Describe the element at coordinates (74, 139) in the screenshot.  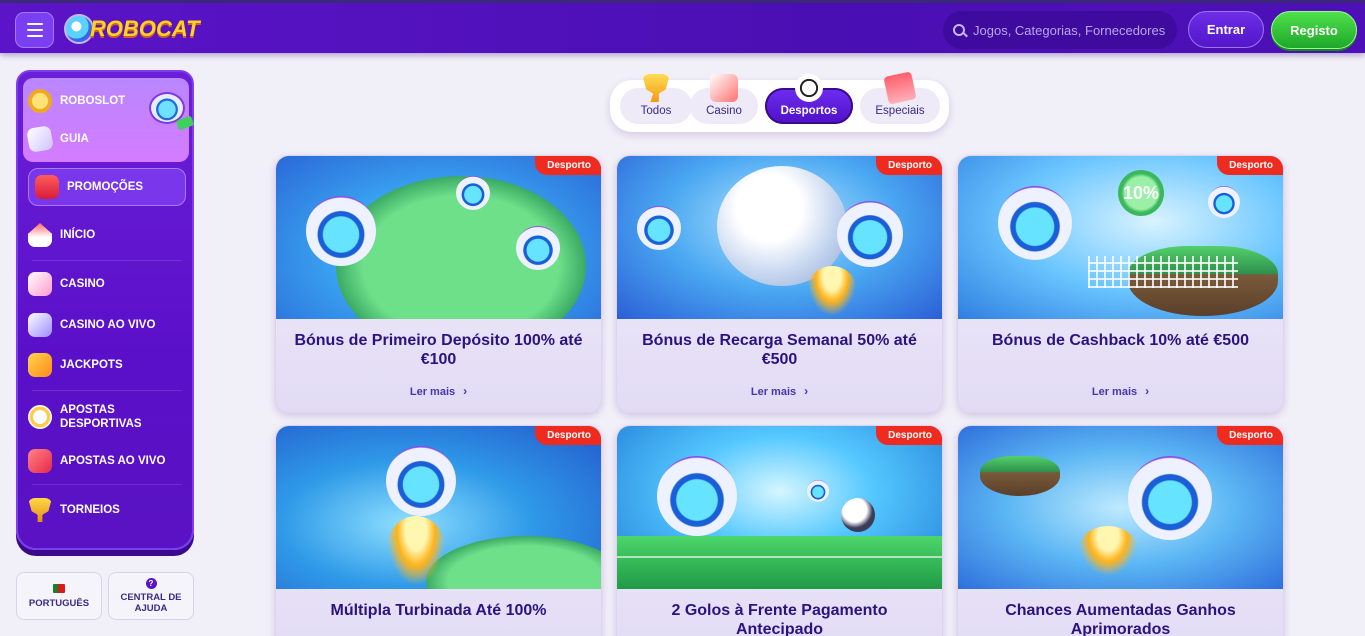
I see `sidebar-item-label: GUIA` at that location.